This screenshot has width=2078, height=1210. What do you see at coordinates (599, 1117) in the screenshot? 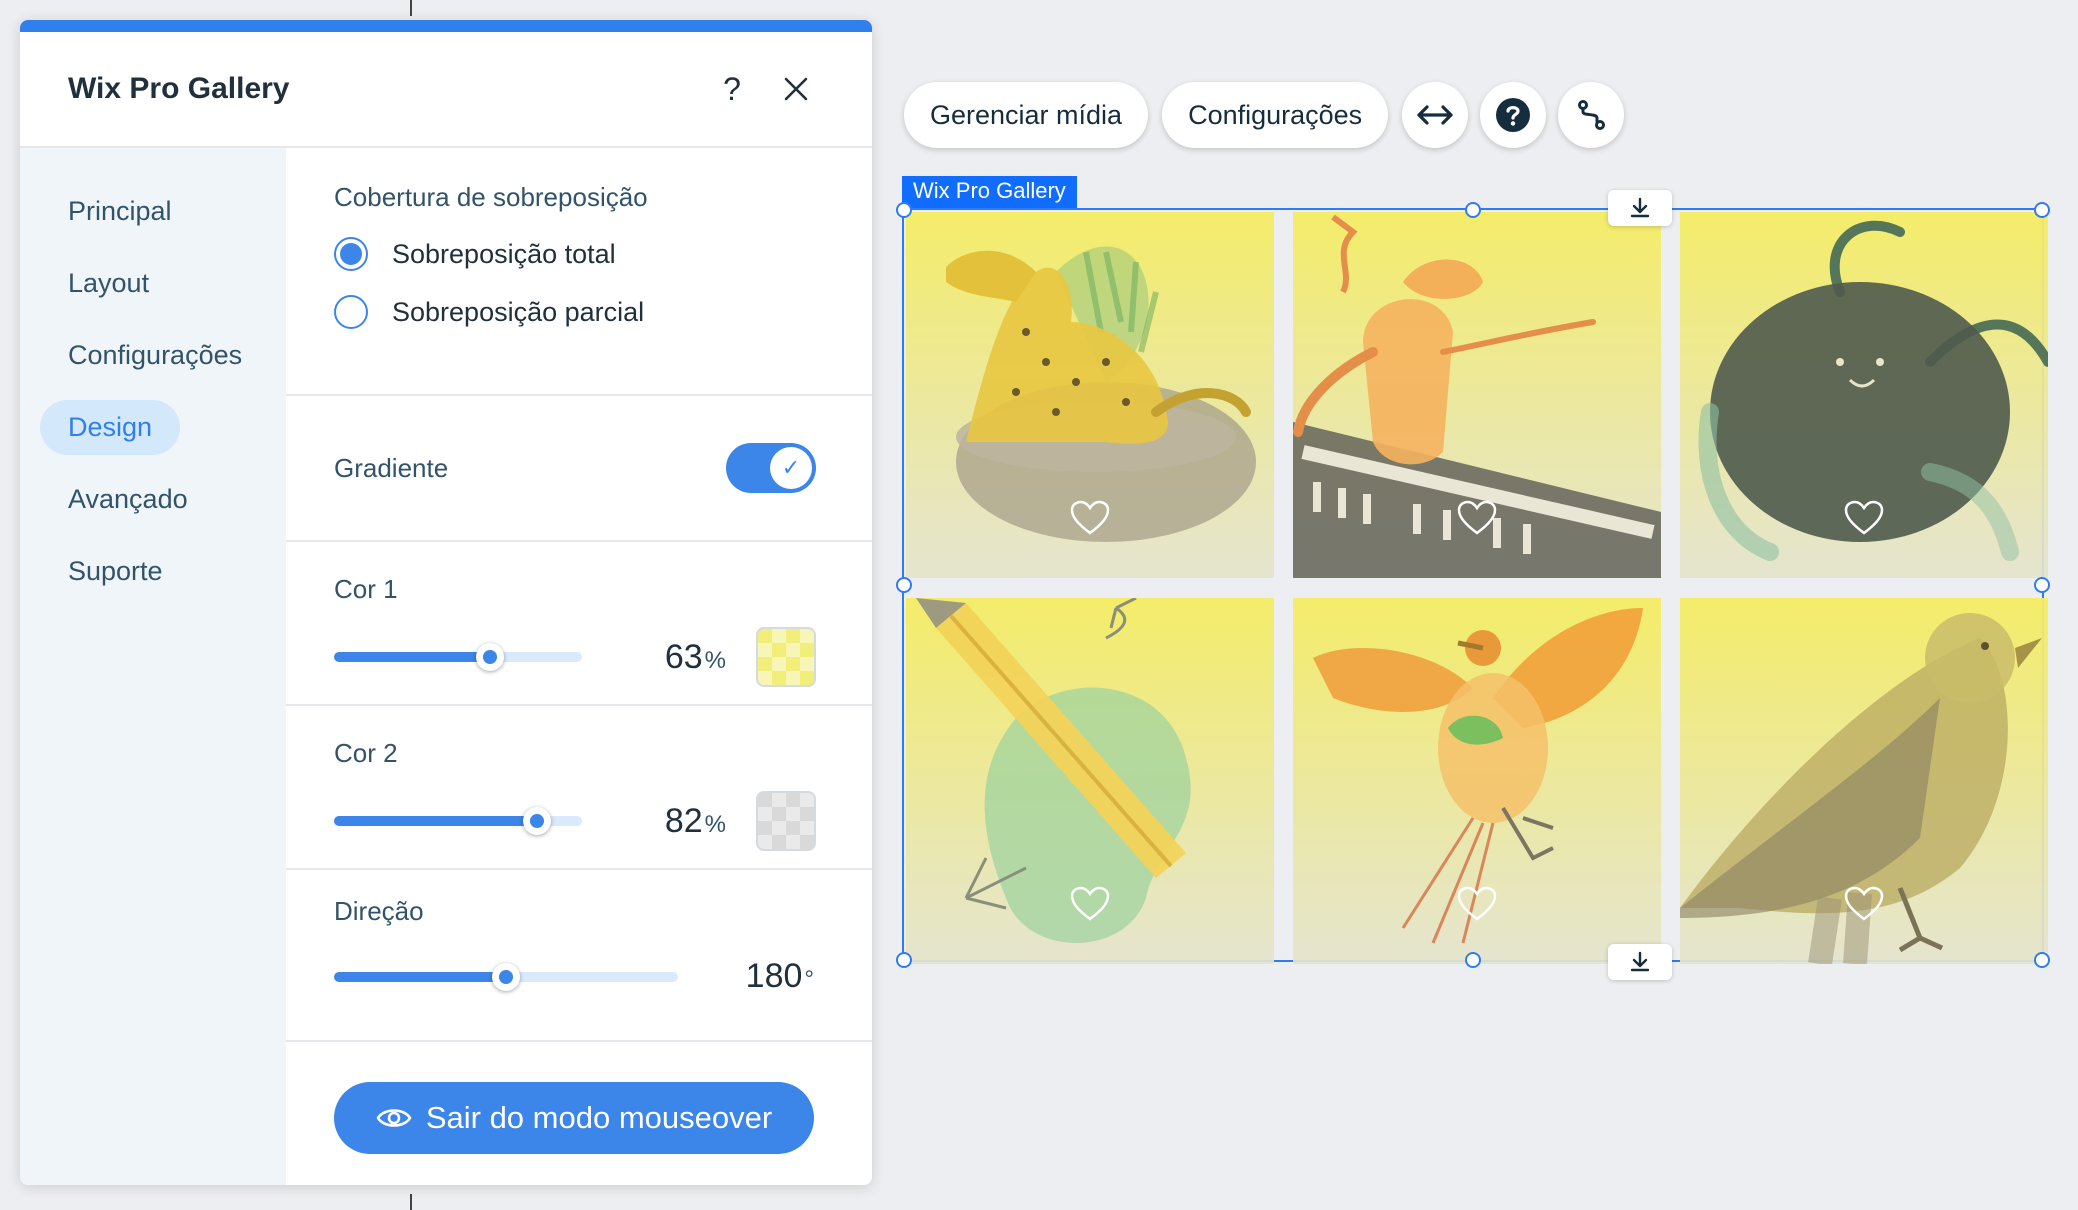
I see `exit-mouseover-label: Sair do modo mouseover` at bounding box center [599, 1117].